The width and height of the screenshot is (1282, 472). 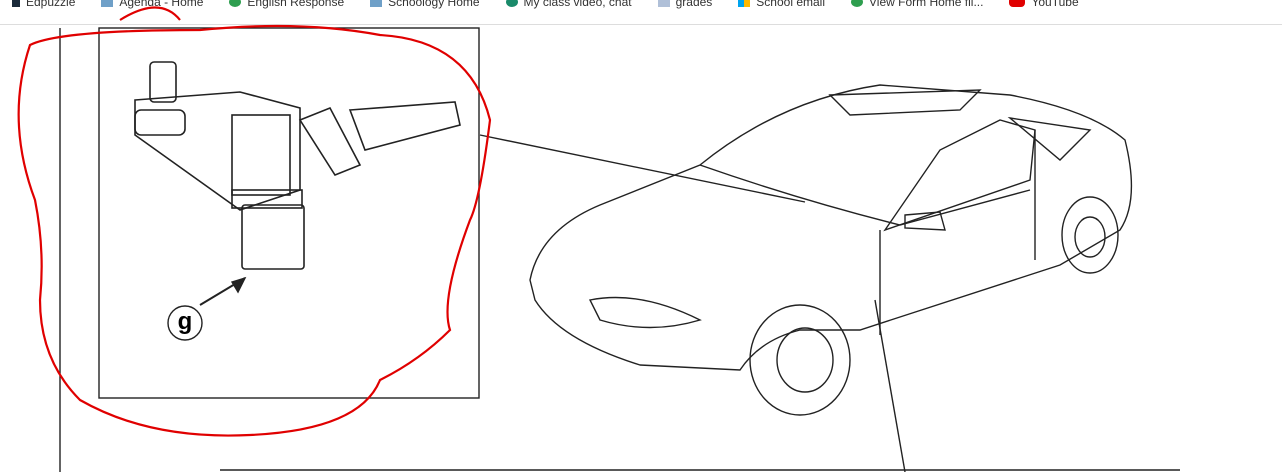 I want to click on leader-line, so click(x=642, y=168).